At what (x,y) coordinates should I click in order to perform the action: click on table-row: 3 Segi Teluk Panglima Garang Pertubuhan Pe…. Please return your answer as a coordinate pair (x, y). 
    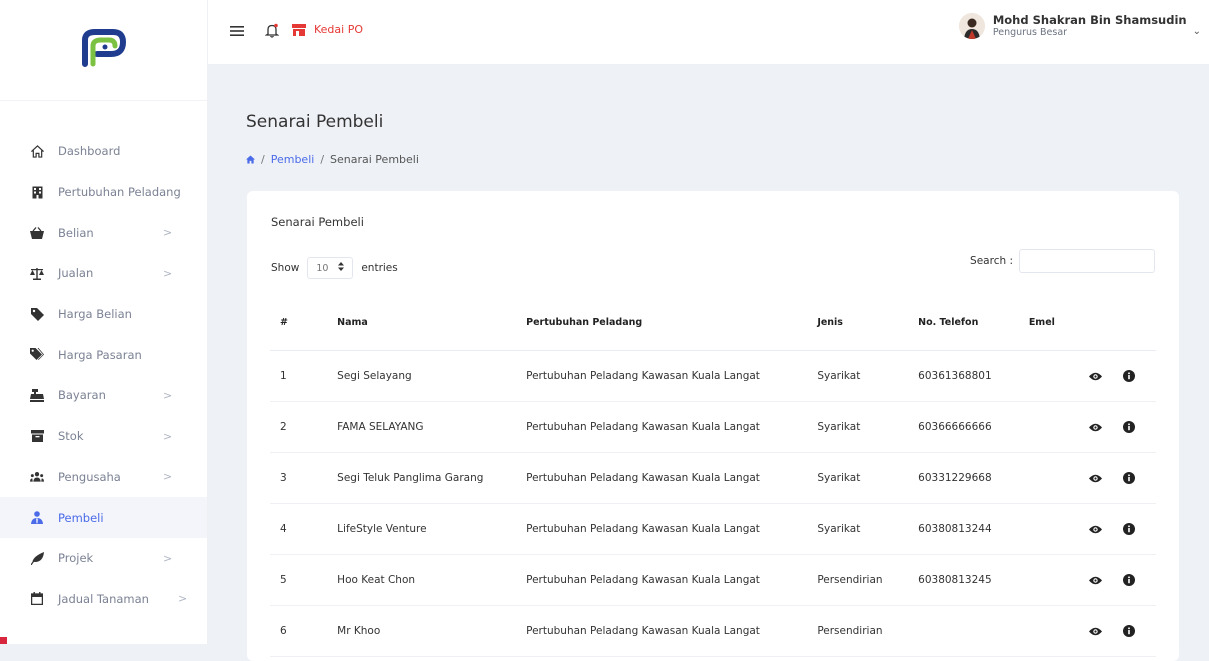
    Looking at the image, I should click on (713, 478).